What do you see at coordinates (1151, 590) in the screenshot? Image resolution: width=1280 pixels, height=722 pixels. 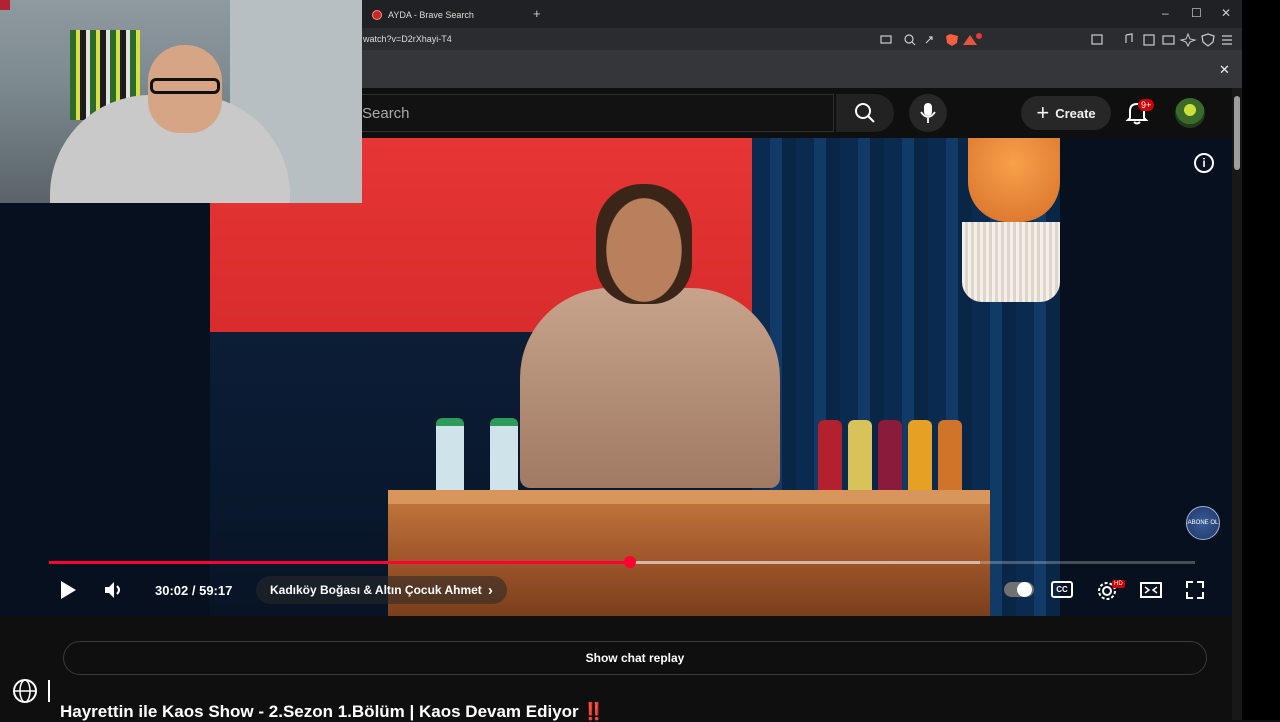 I see `theater-mode-icon` at bounding box center [1151, 590].